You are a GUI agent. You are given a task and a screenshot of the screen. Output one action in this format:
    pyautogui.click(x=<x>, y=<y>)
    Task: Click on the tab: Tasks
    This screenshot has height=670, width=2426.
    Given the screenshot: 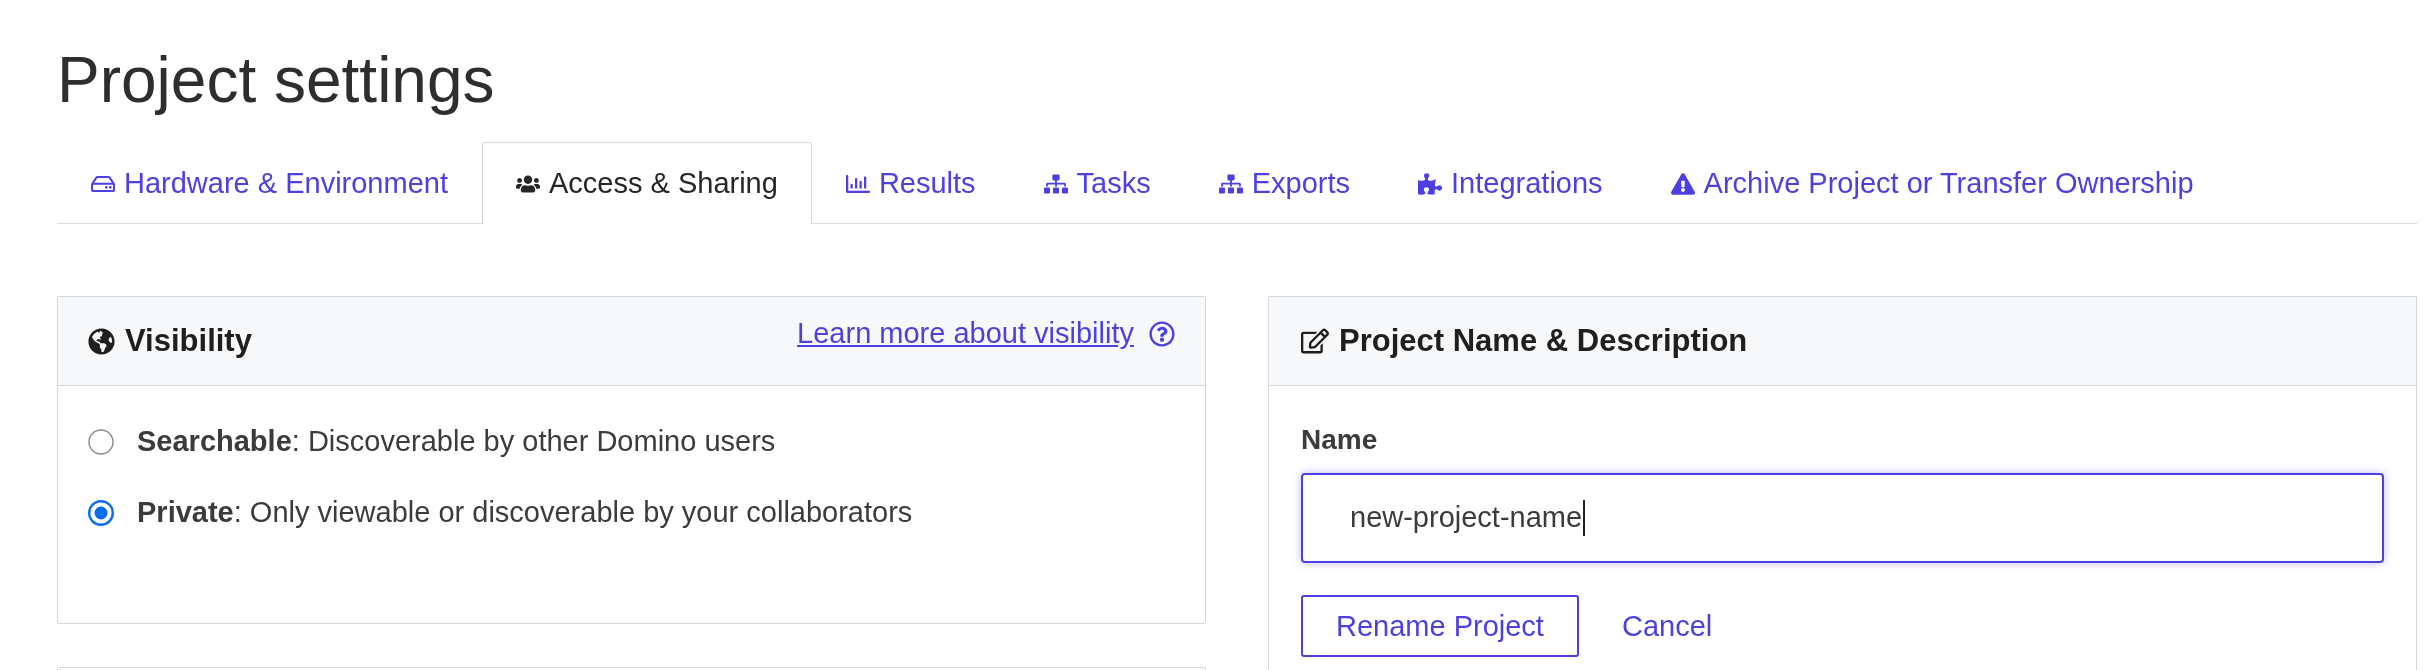 What is the action you would take?
    pyautogui.click(x=1097, y=183)
    